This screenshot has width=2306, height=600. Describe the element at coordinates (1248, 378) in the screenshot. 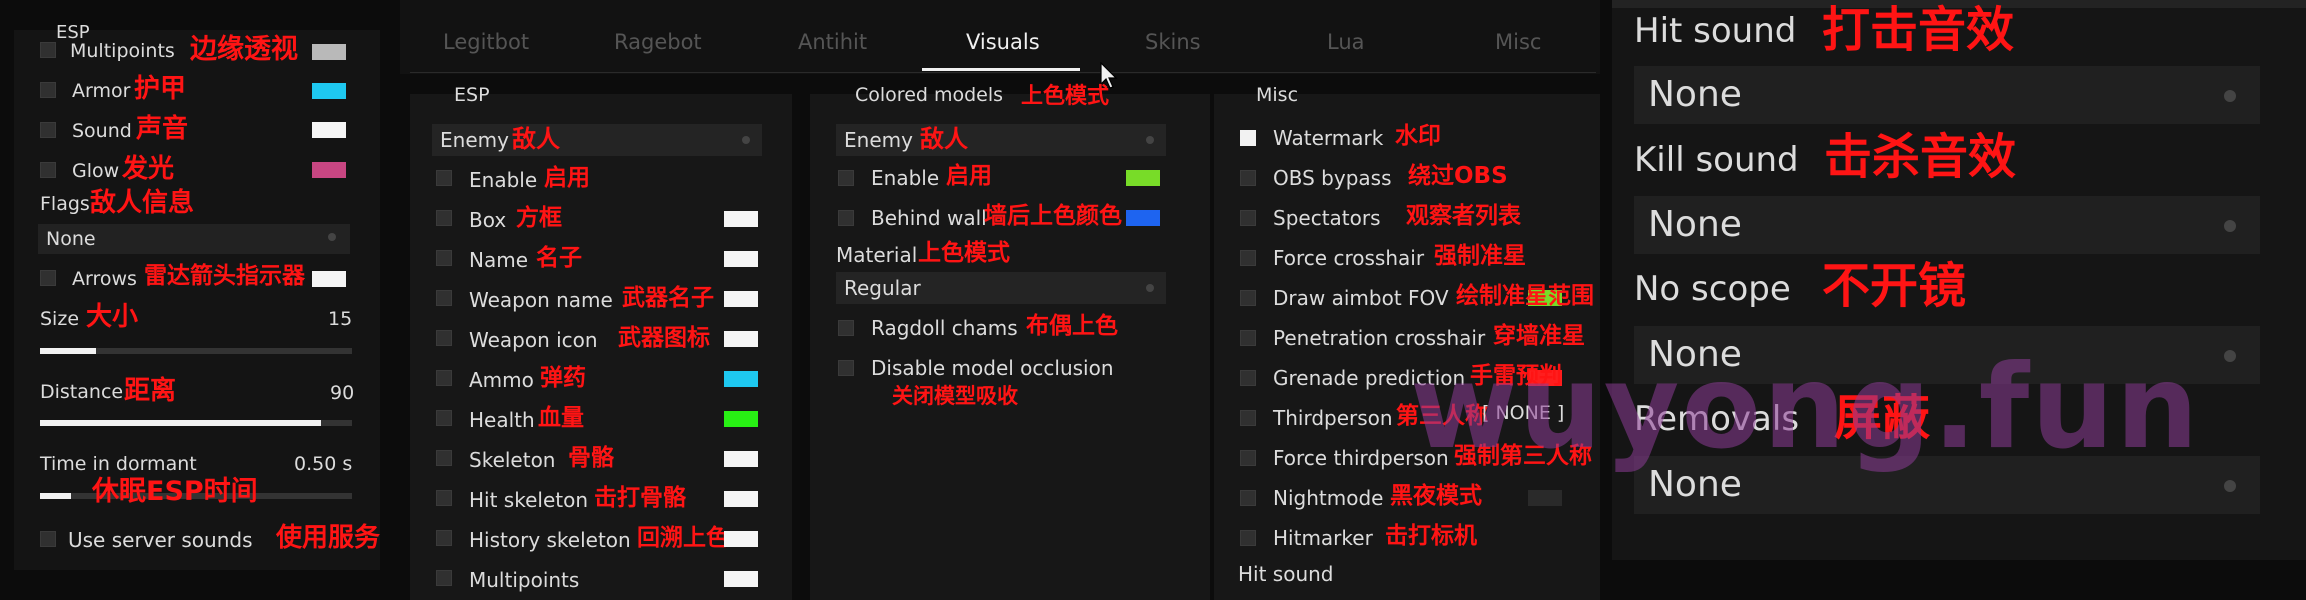

I see `grenade-prediction-checkbox` at that location.